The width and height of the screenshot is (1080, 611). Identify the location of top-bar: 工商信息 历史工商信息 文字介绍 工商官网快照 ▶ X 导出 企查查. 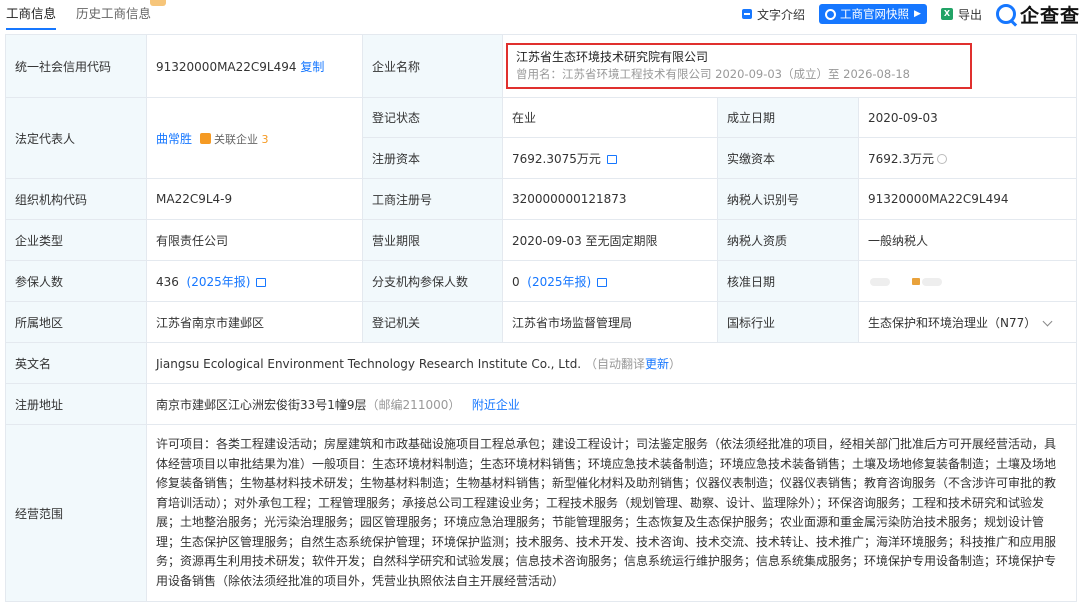
(540, 17).